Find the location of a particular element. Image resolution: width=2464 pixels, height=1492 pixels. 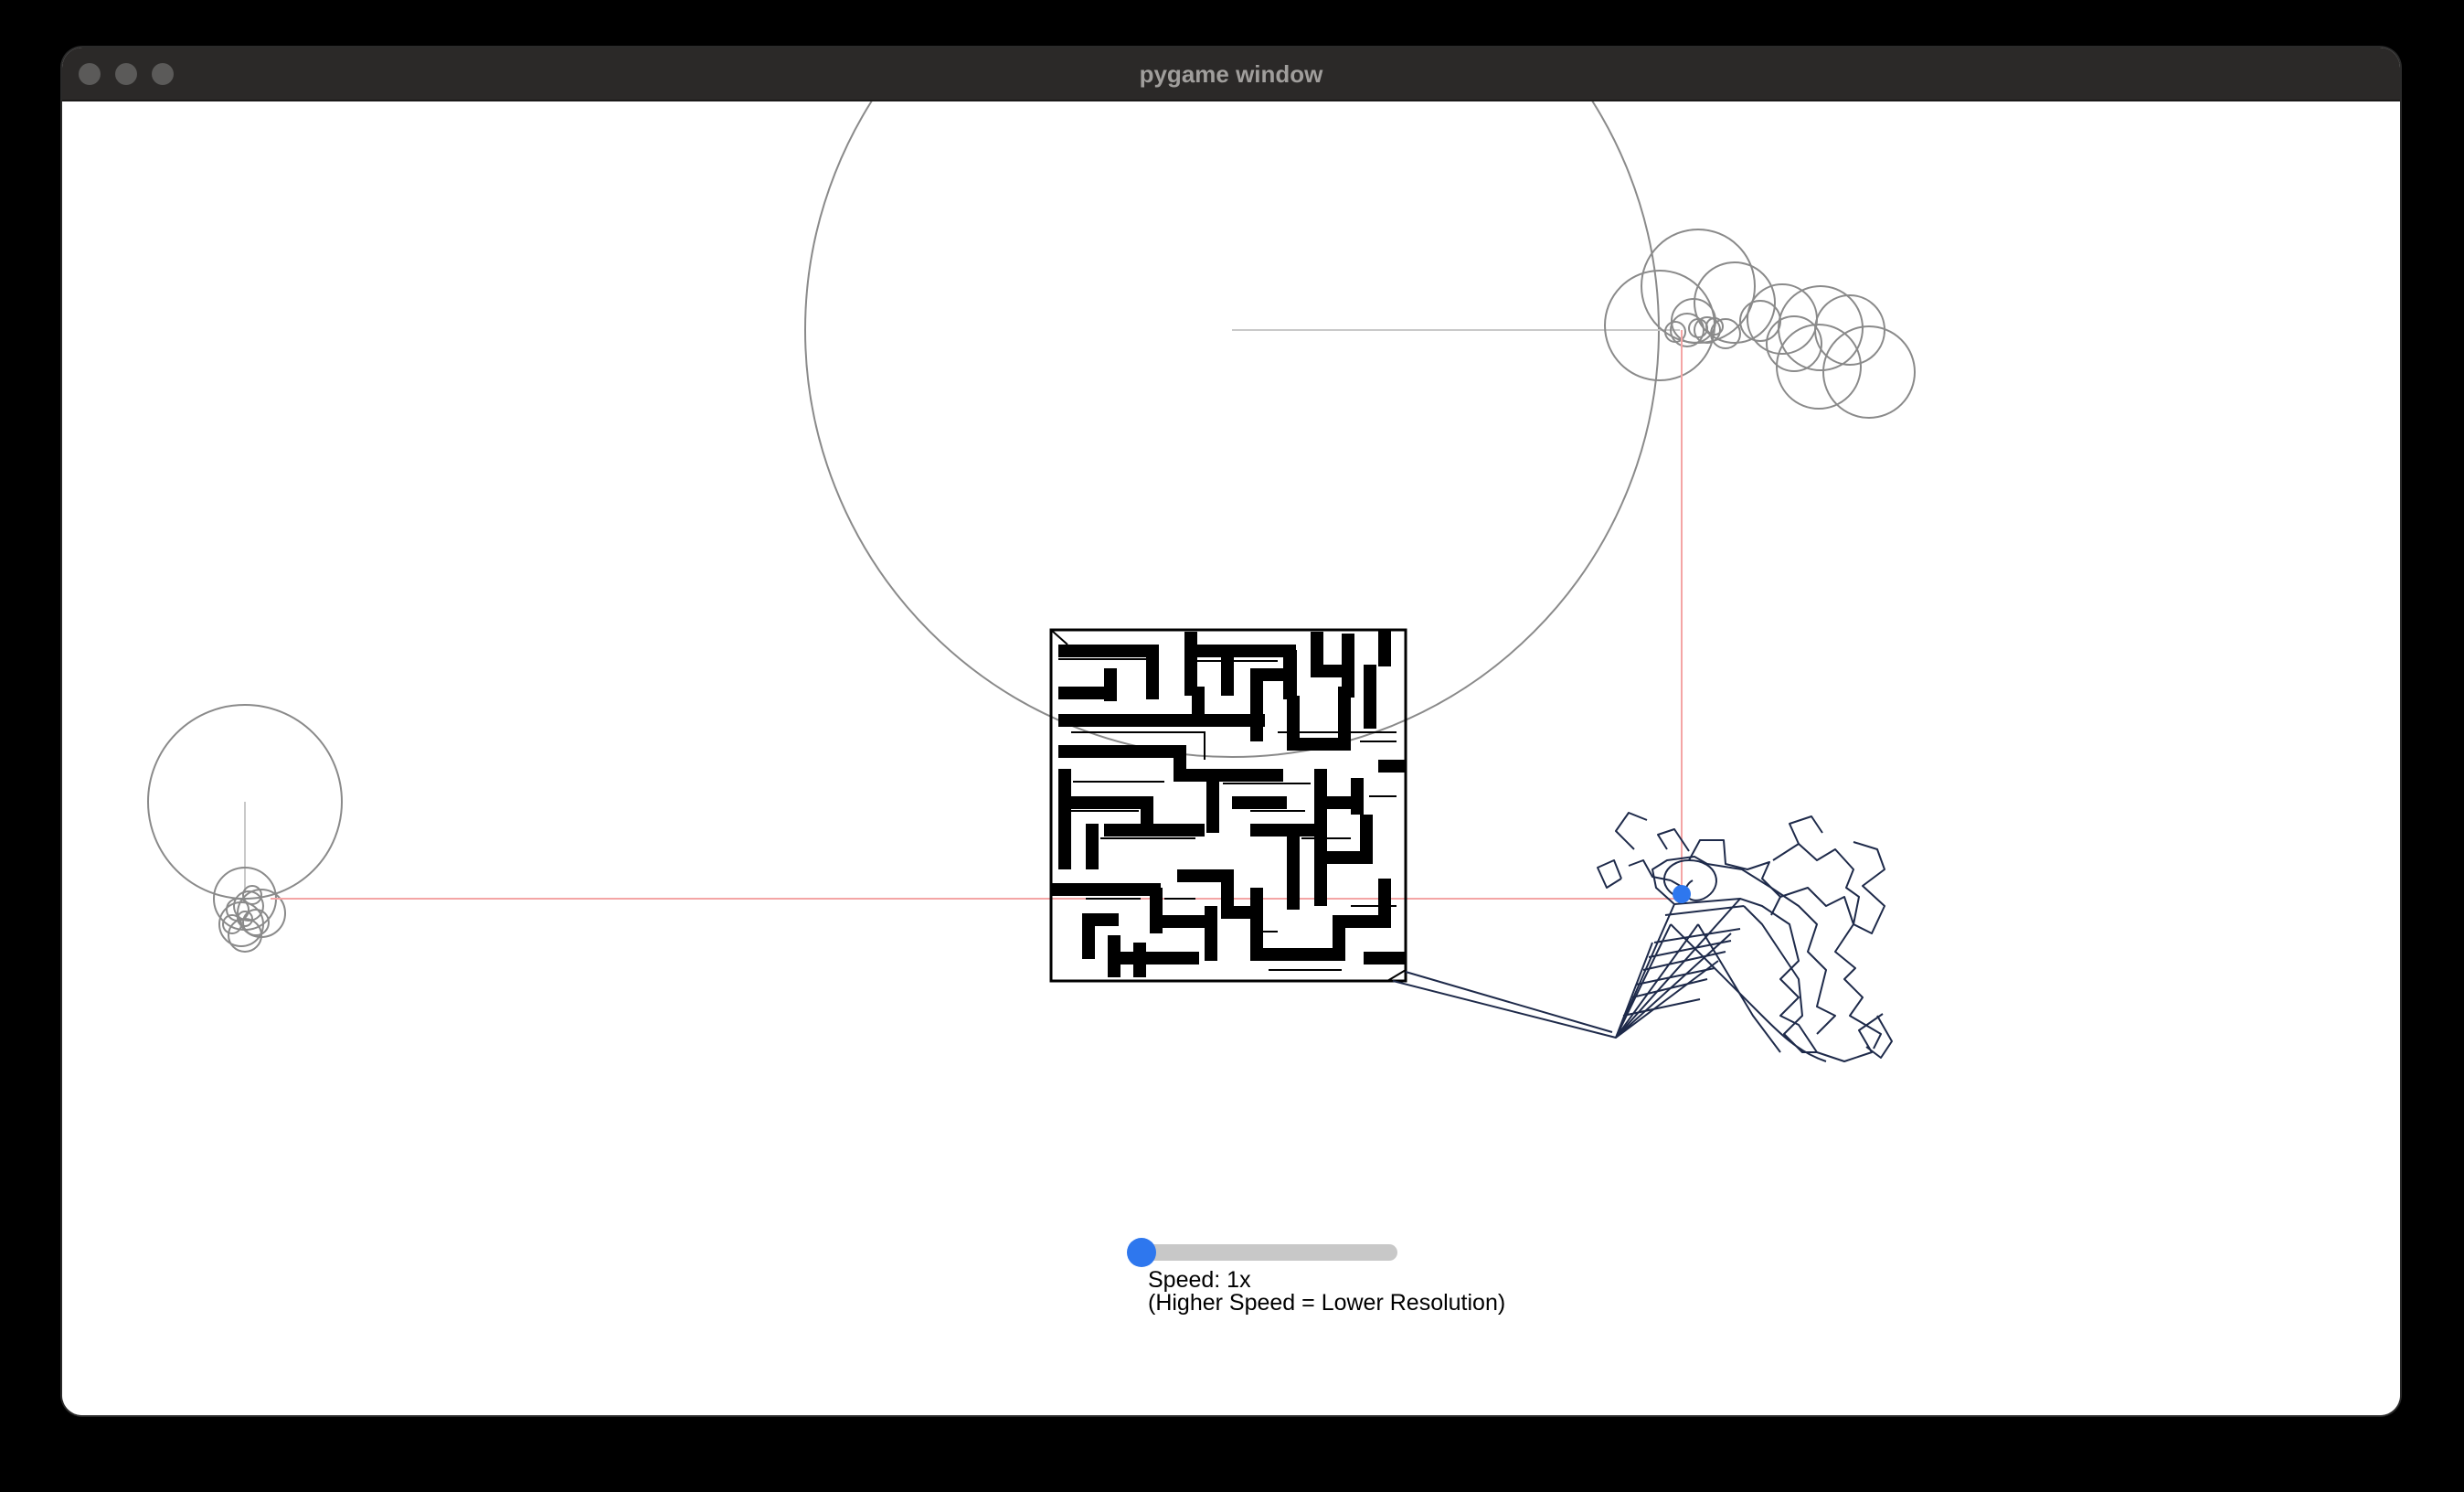

title-bar: pygame window is located at coordinates (1231, 74).